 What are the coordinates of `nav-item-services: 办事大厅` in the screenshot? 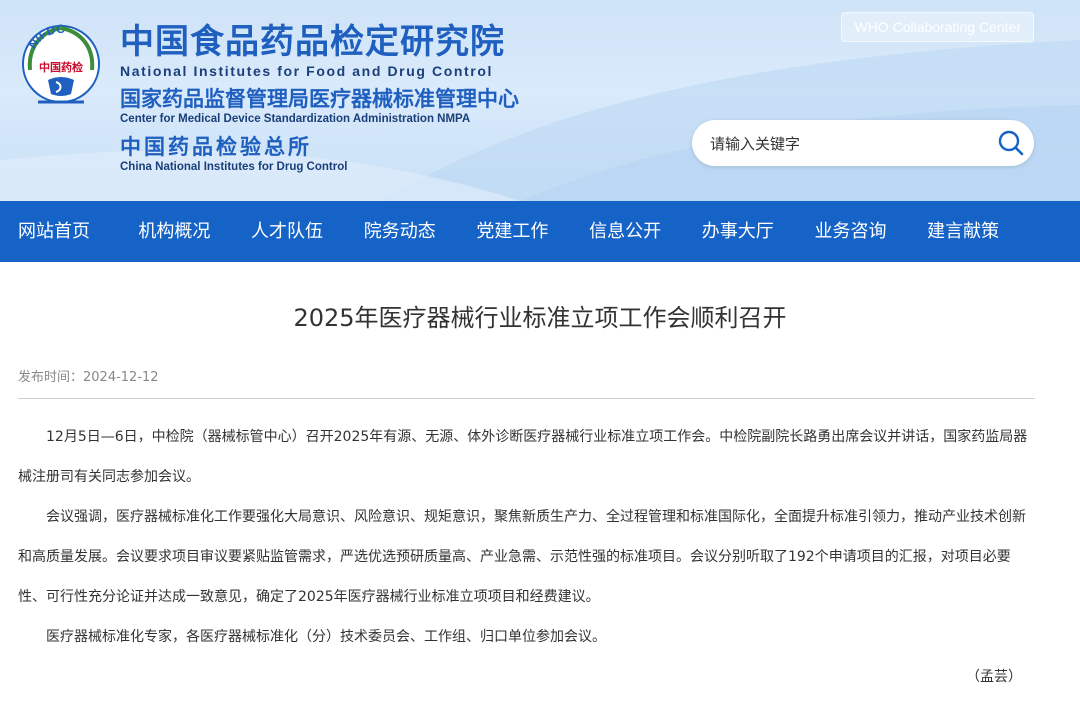 It's located at (737, 231).